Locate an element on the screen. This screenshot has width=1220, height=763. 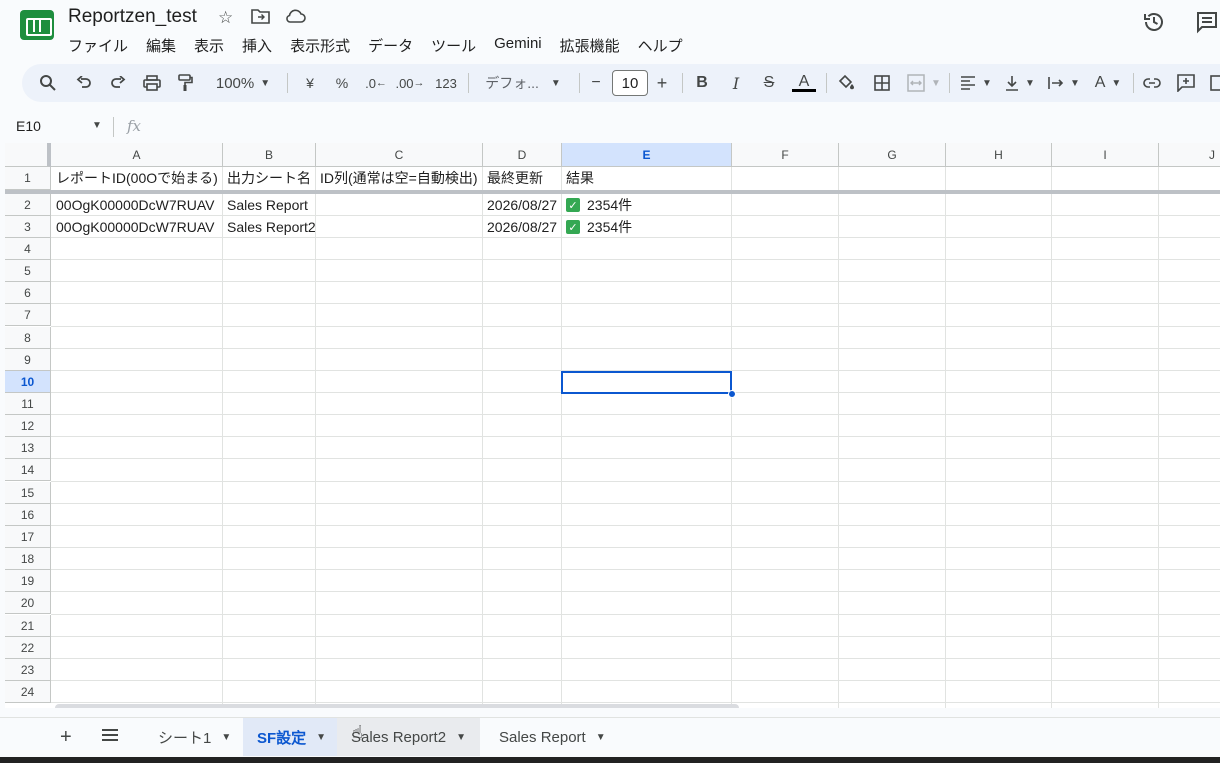
number-format-button: 123 is located at coordinates (446, 83).